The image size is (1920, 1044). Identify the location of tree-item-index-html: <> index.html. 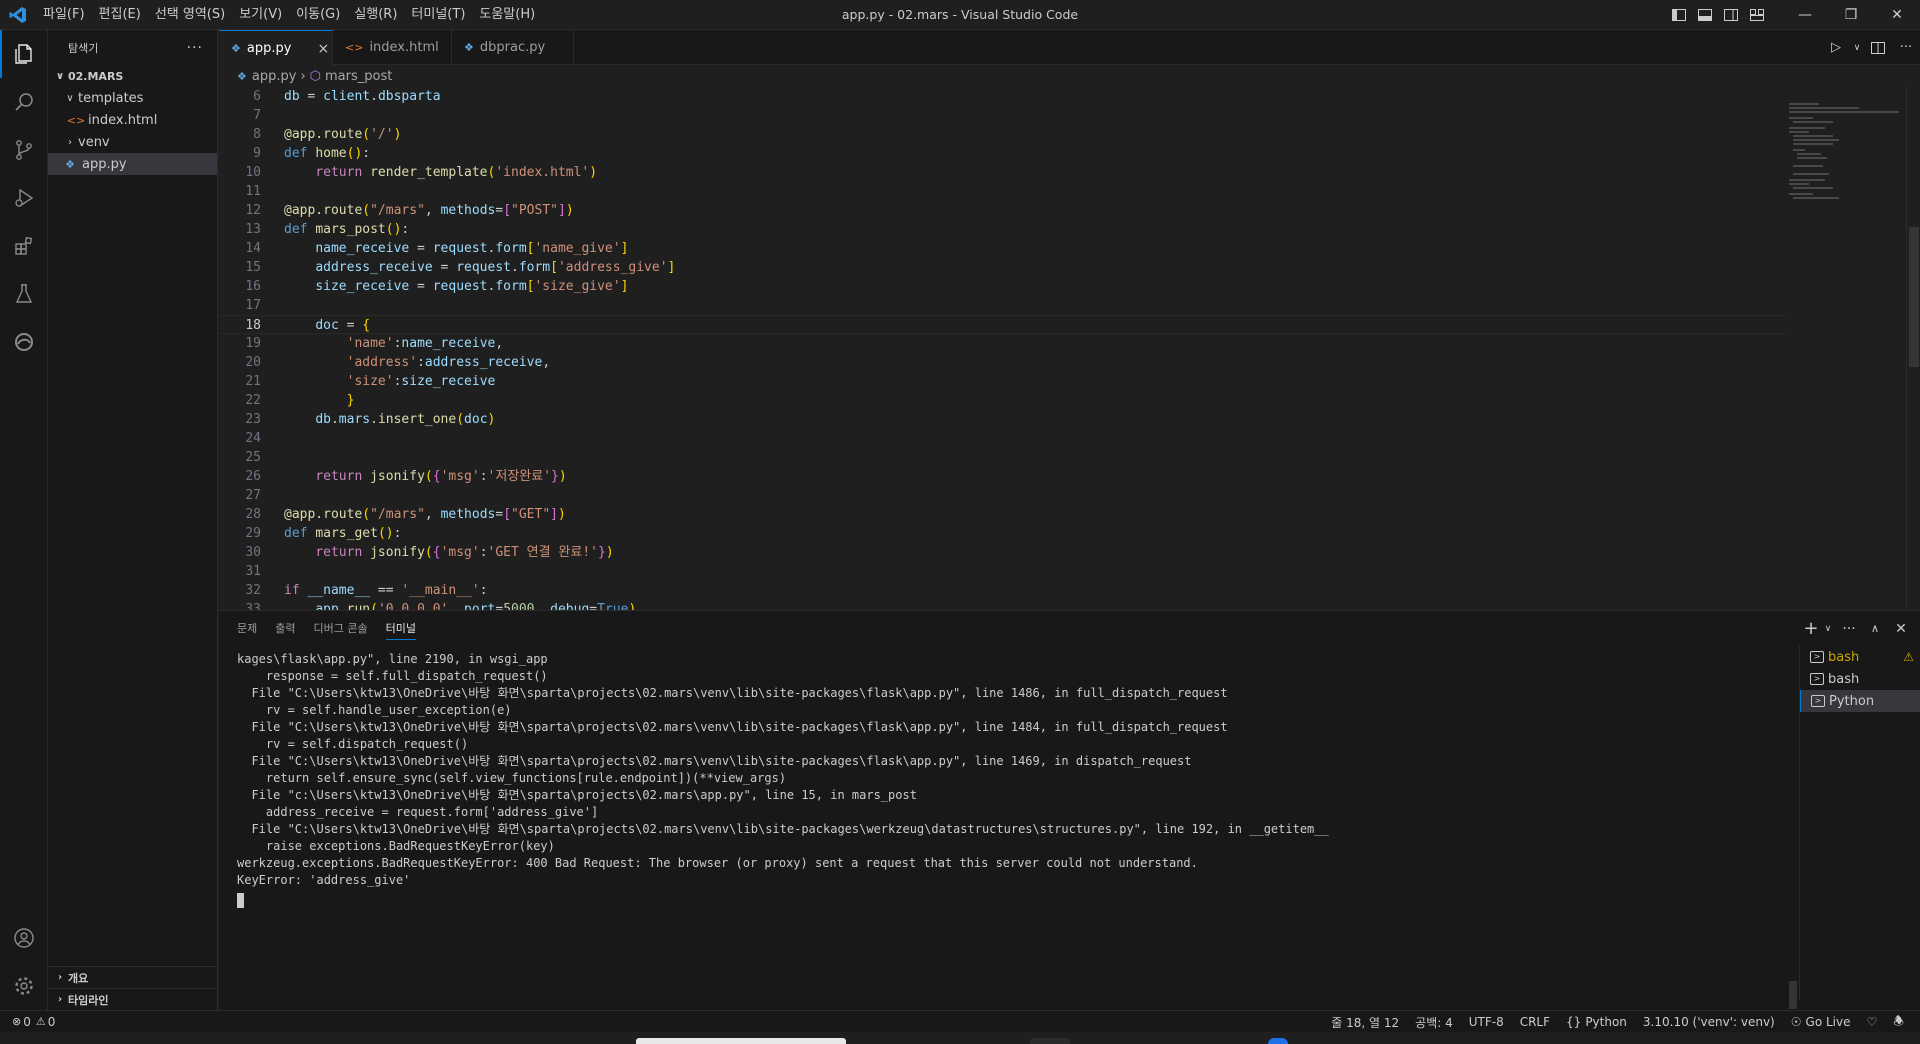
(132, 120).